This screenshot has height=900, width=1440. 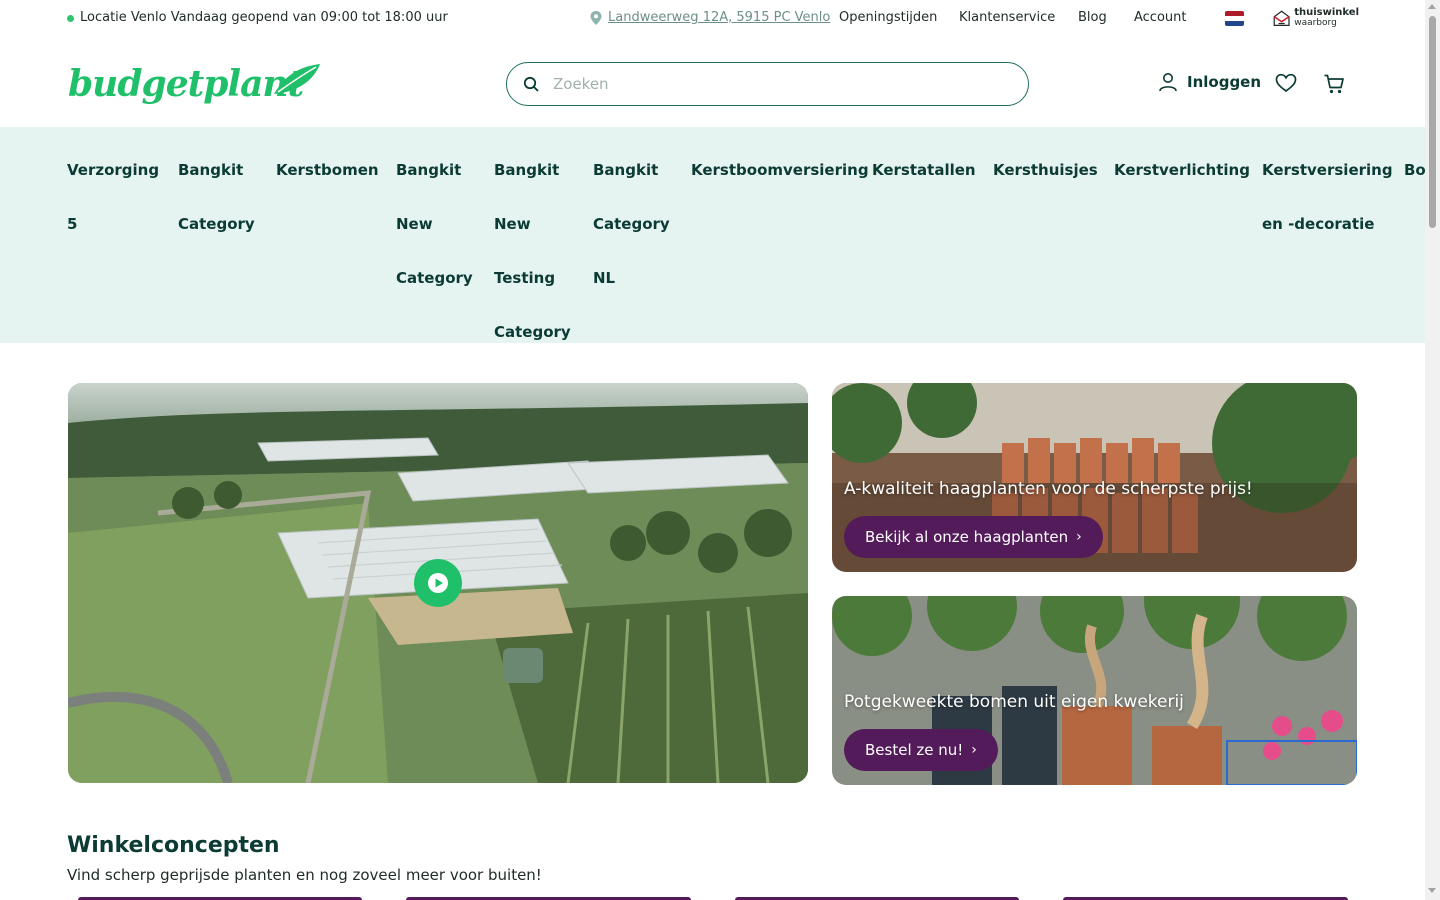 I want to click on play-button, so click(x=438, y=583).